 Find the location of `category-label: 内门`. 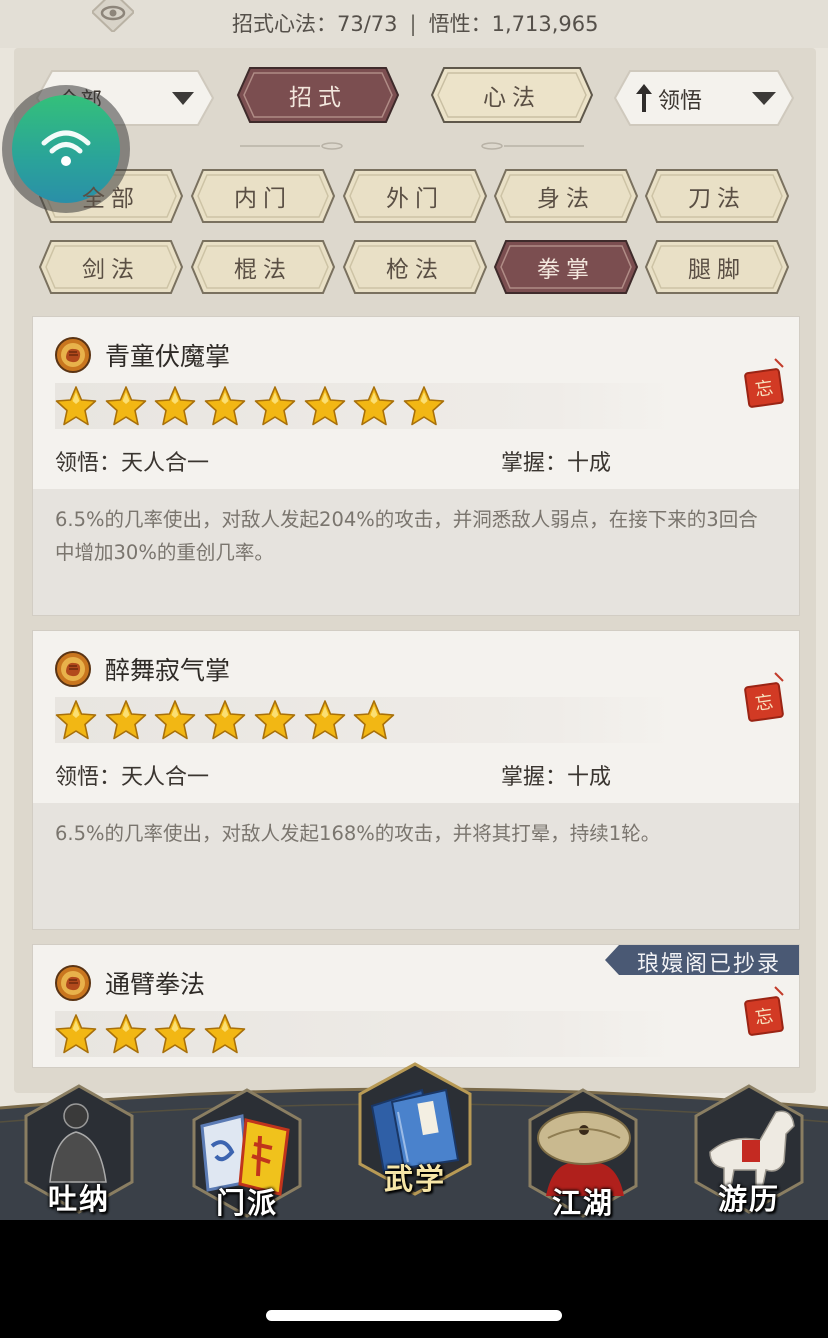

category-label: 内门 is located at coordinates (263, 199).